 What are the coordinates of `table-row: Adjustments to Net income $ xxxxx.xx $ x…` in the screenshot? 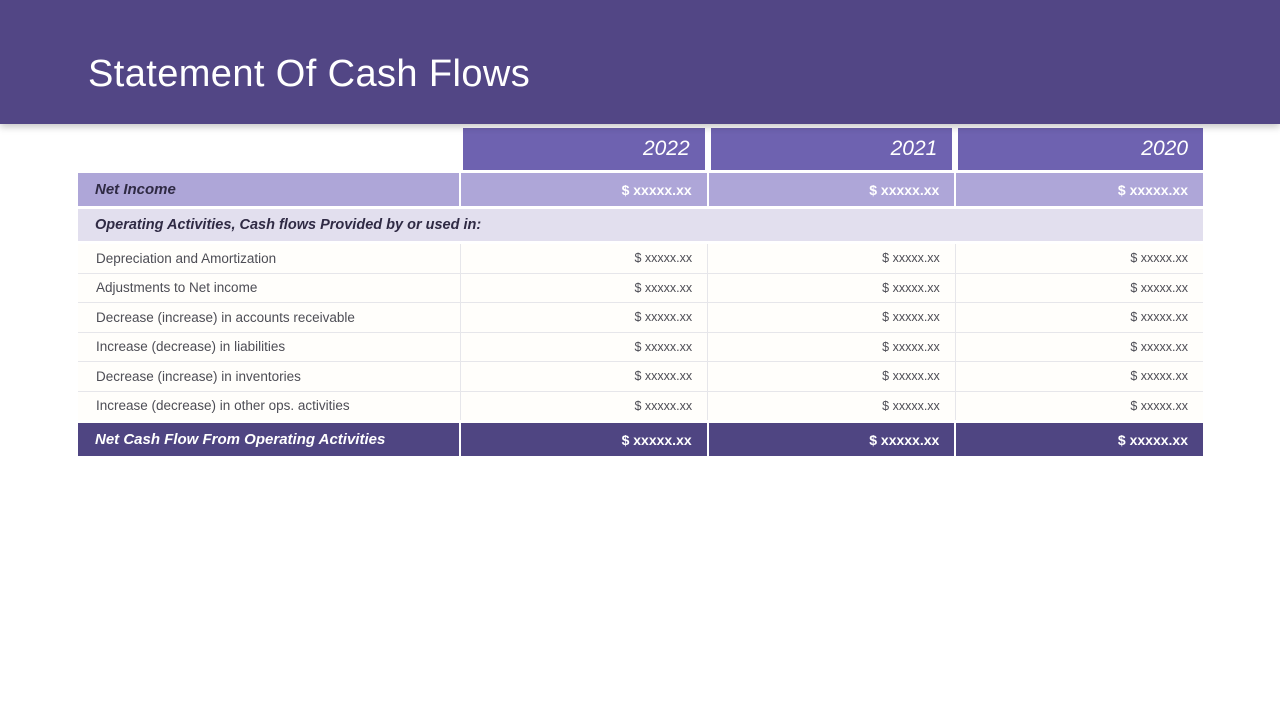 It's located at (640, 287).